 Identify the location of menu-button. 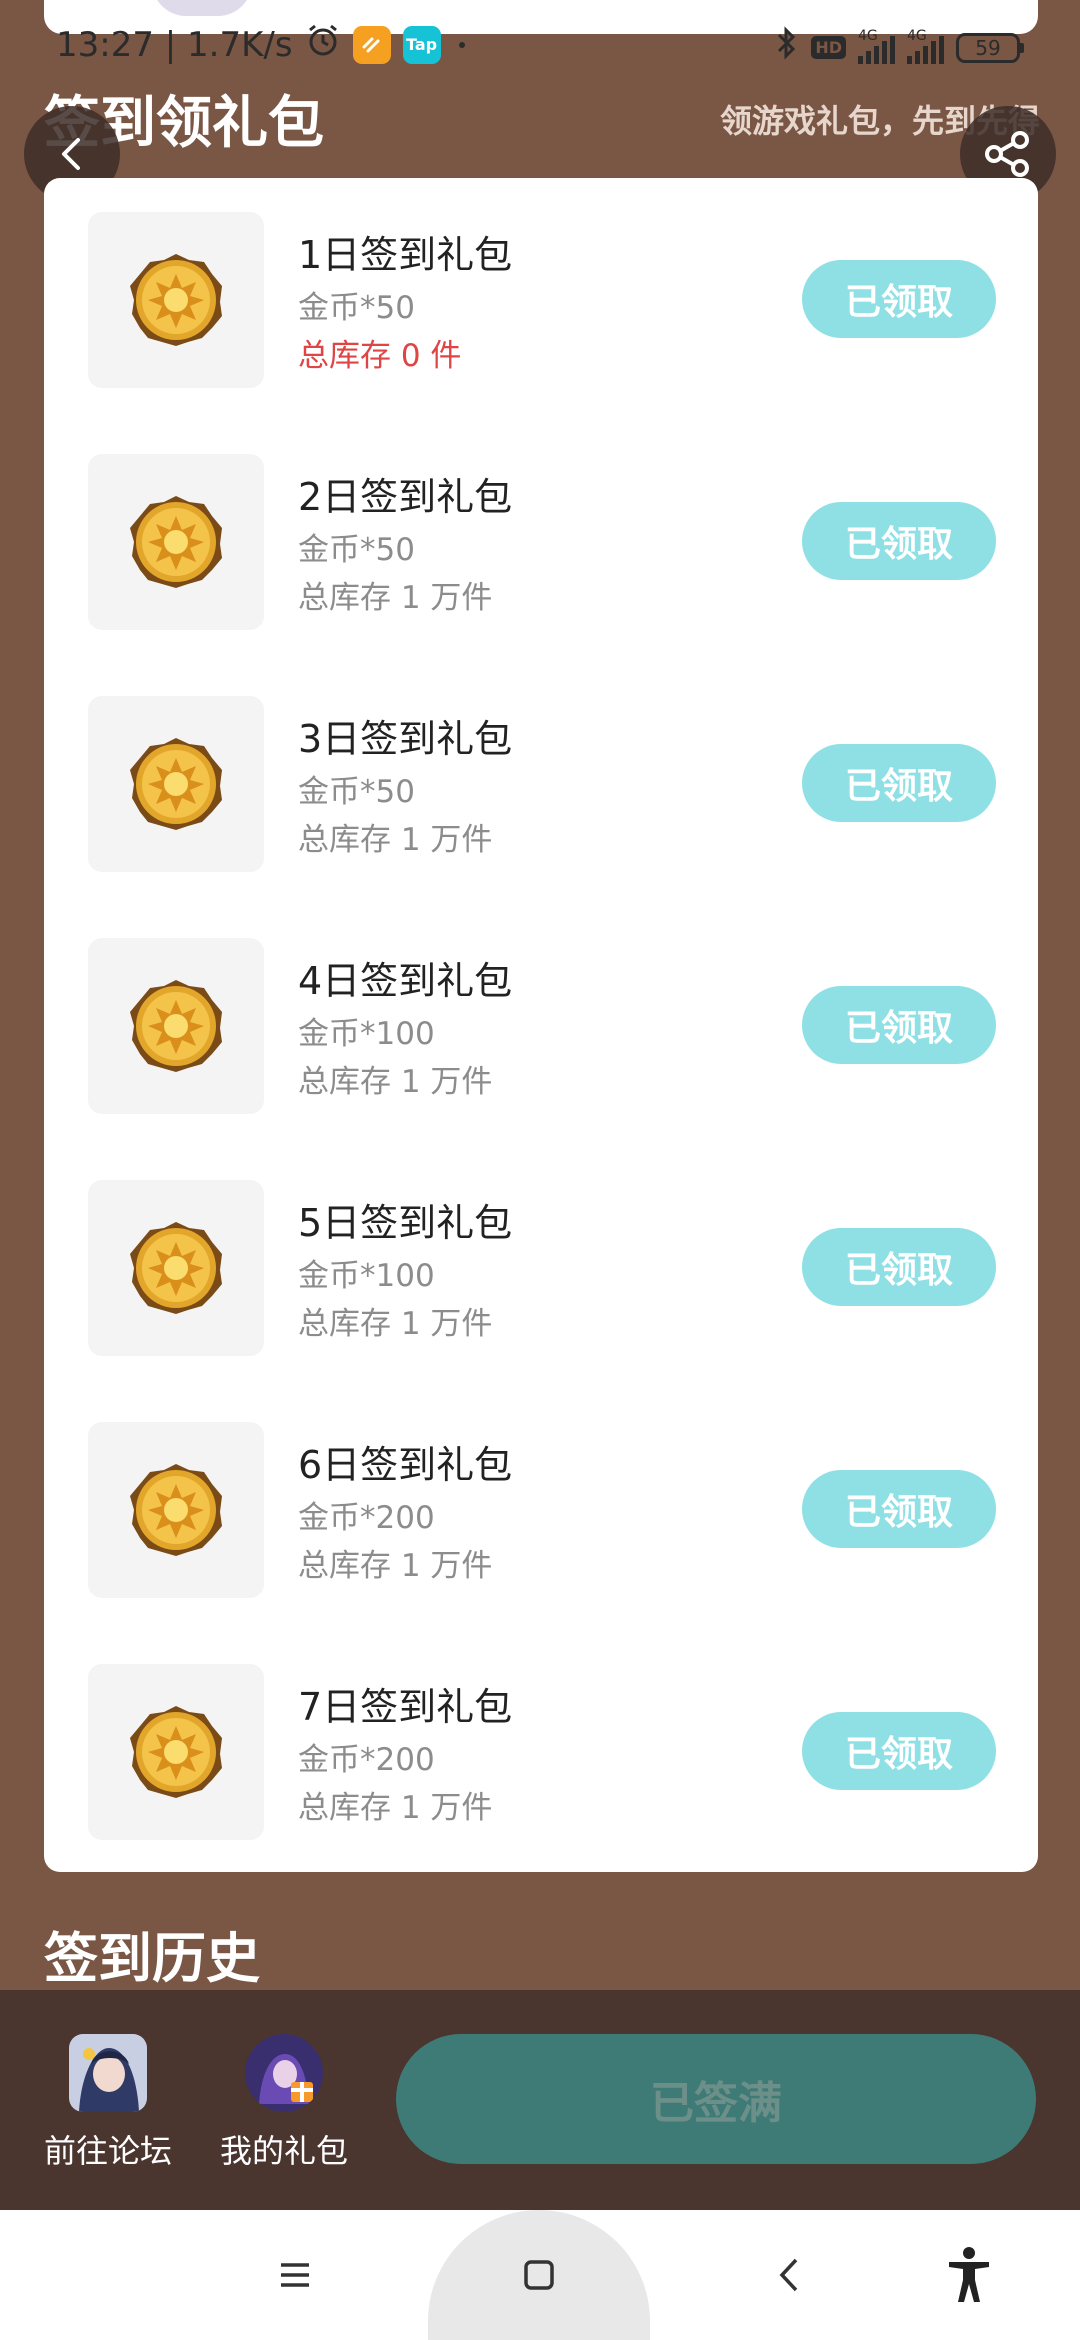
(295, 2275).